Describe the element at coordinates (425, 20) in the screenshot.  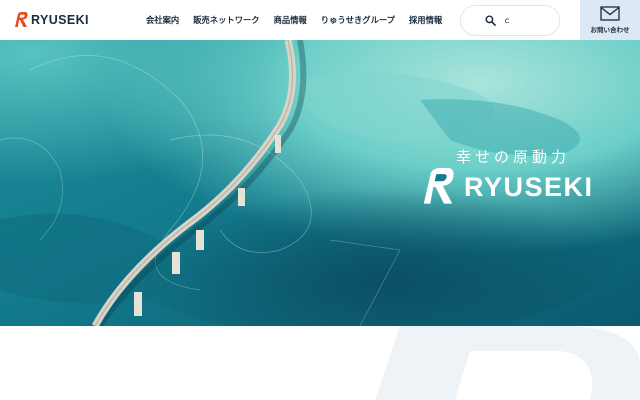
I see `nav-recruit: 採用情報` at that location.